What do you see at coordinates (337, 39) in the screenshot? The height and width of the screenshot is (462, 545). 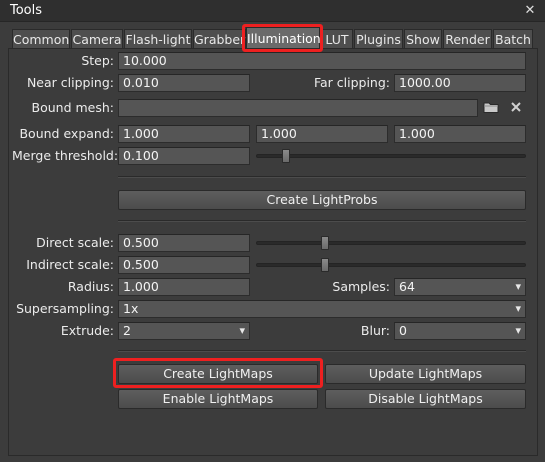 I see `tab-lut: LUT` at bounding box center [337, 39].